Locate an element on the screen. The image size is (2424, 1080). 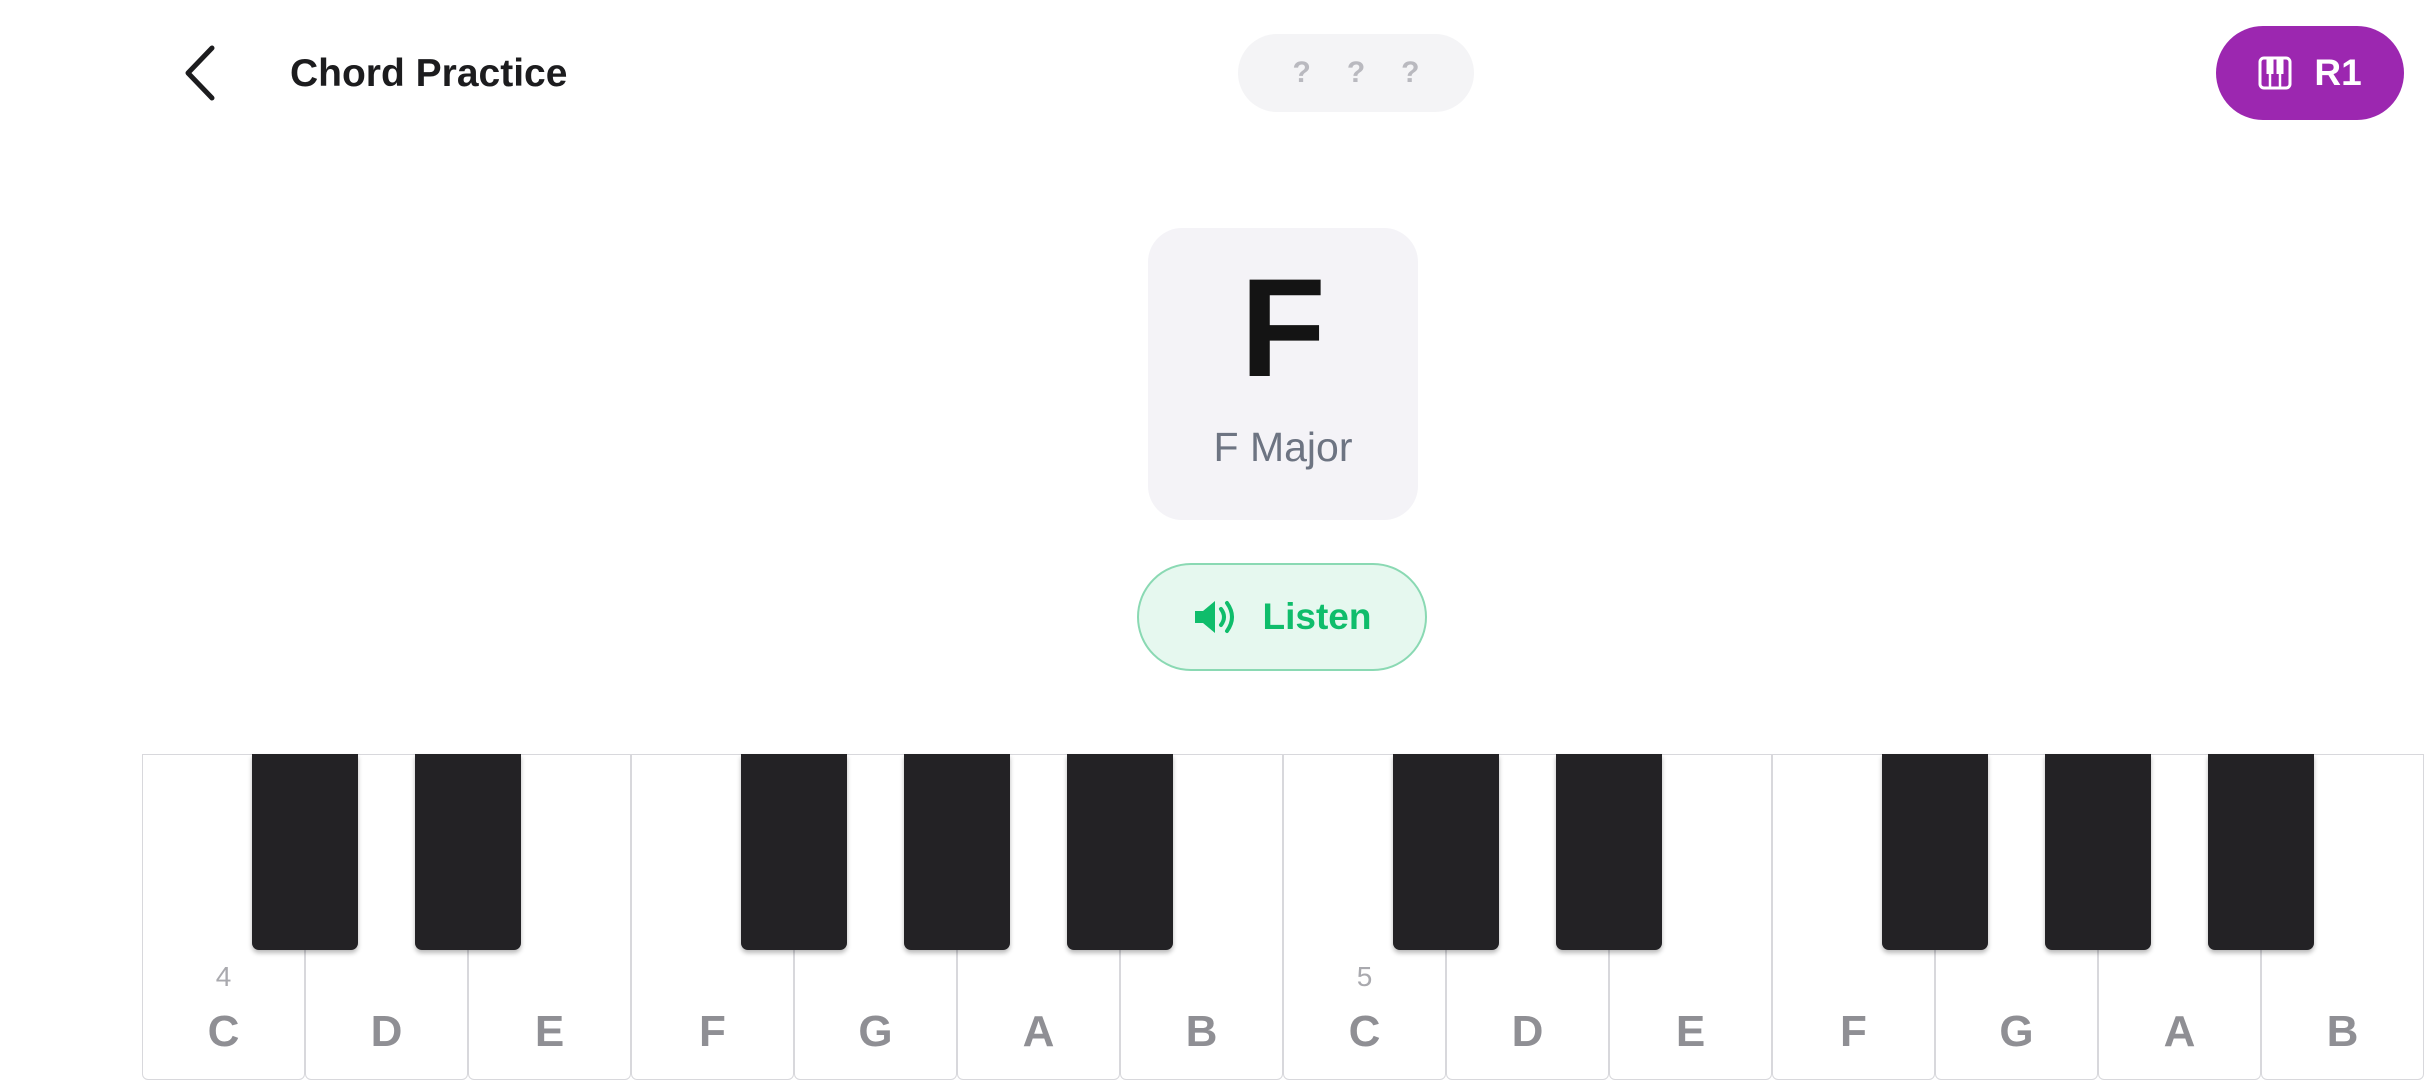
octave-label: 4 is located at coordinates (223, 976).